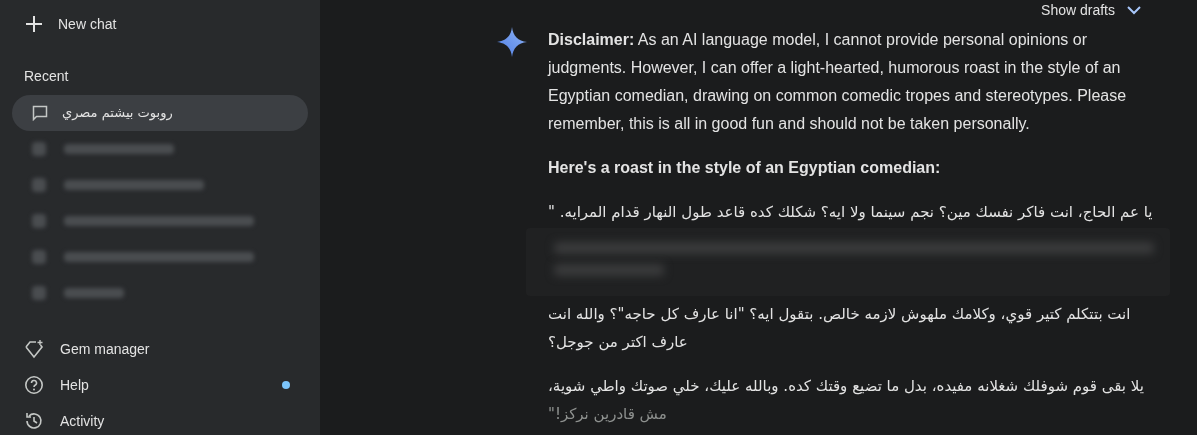 The height and width of the screenshot is (435, 1197). What do you see at coordinates (1091, 10) in the screenshot?
I see `show-drafts-button: Show drafts` at bounding box center [1091, 10].